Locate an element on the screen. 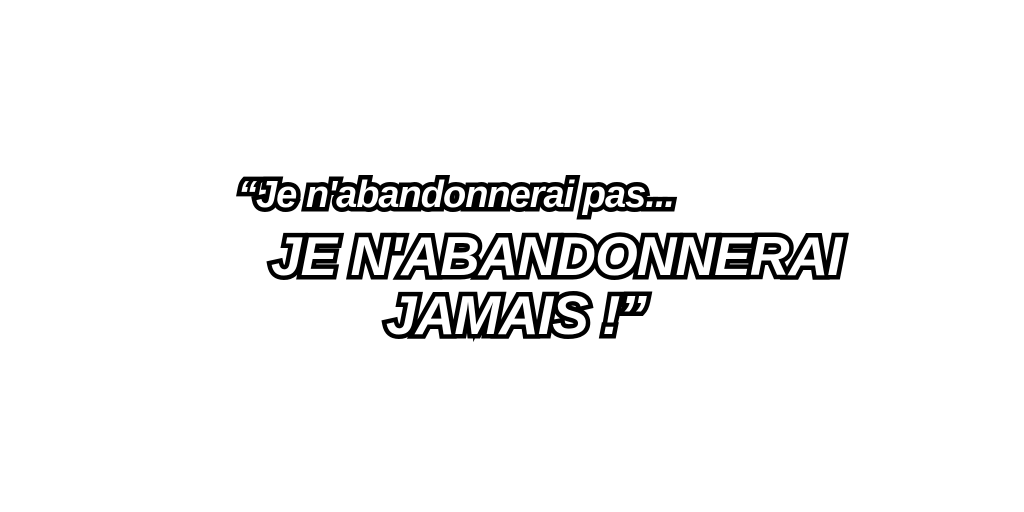 This screenshot has height=512, width=1024. quote-line-2: JE N'ABANDONNERAI is located at coordinates (557, 256).